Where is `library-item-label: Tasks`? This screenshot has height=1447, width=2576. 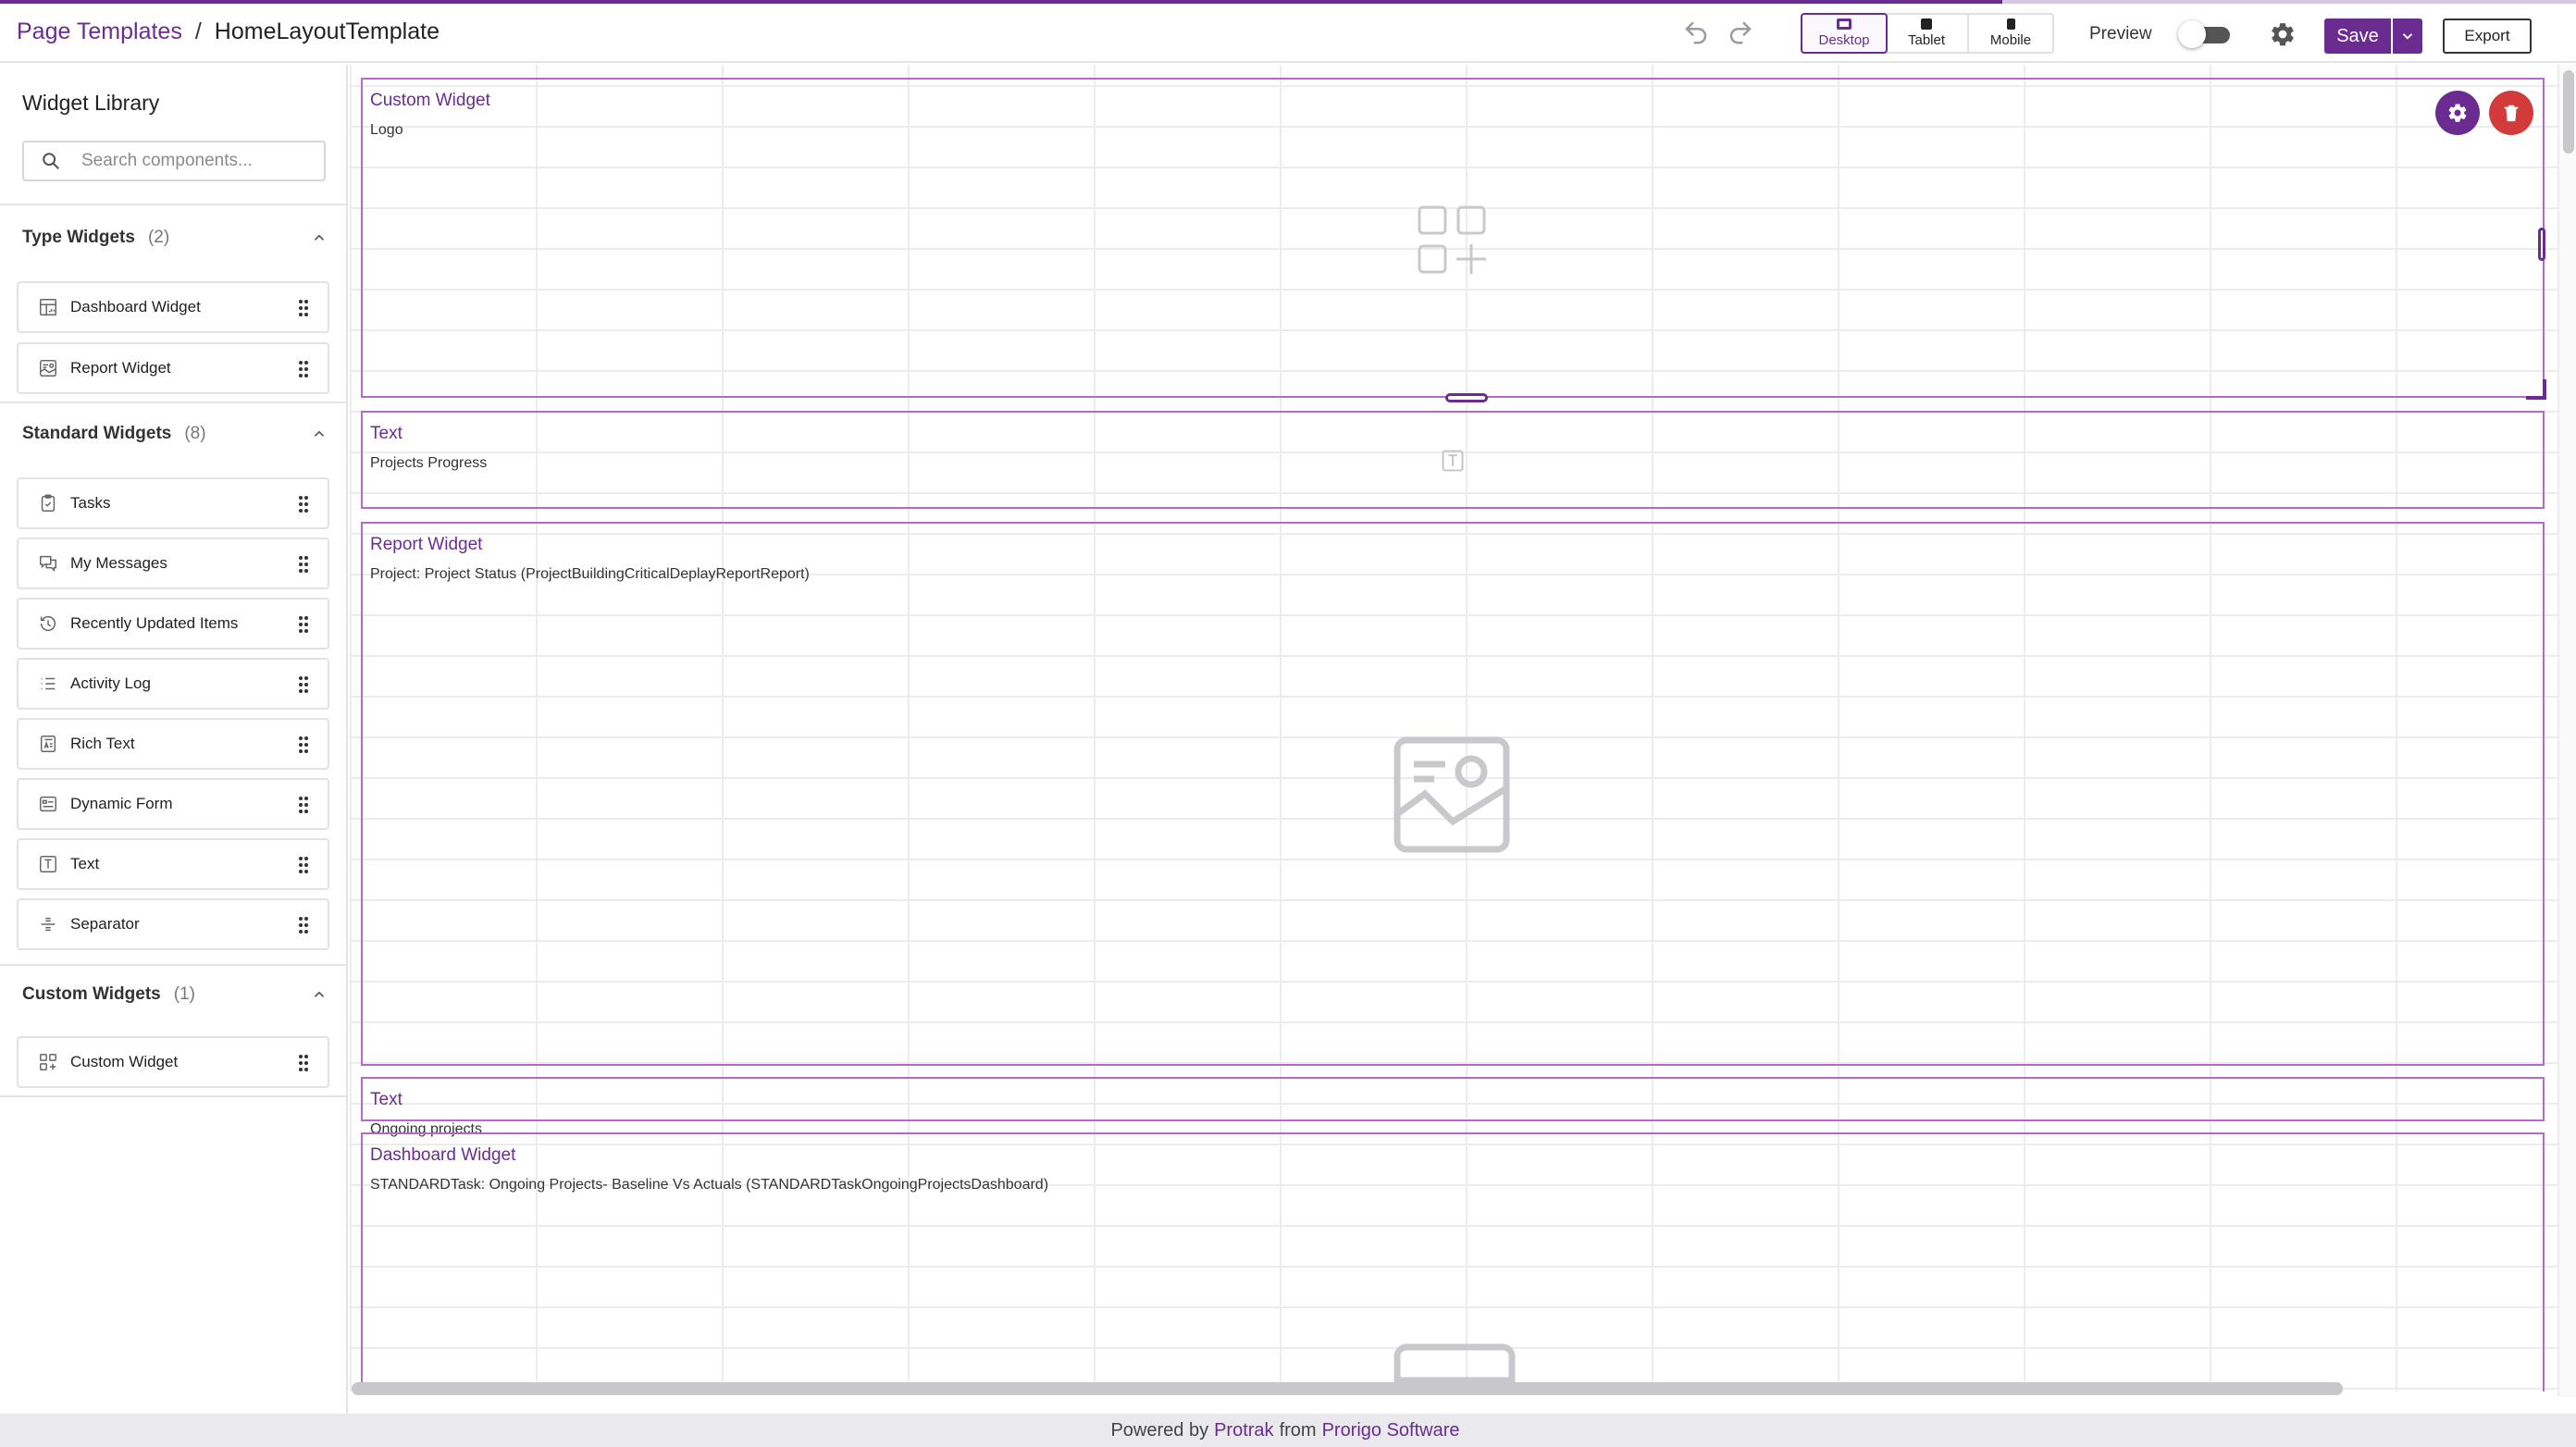 library-item-label: Tasks is located at coordinates (91, 503).